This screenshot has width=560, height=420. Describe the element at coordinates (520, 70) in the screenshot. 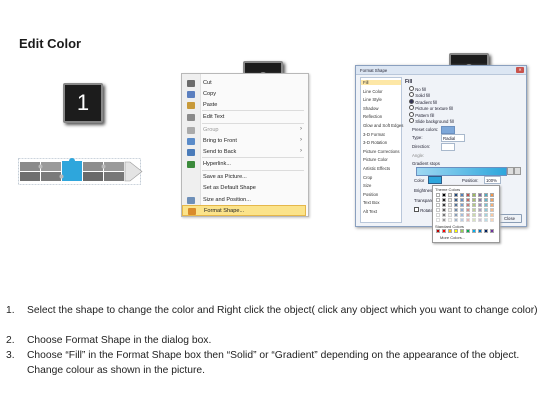

I see `close-icon: ✕` at that location.